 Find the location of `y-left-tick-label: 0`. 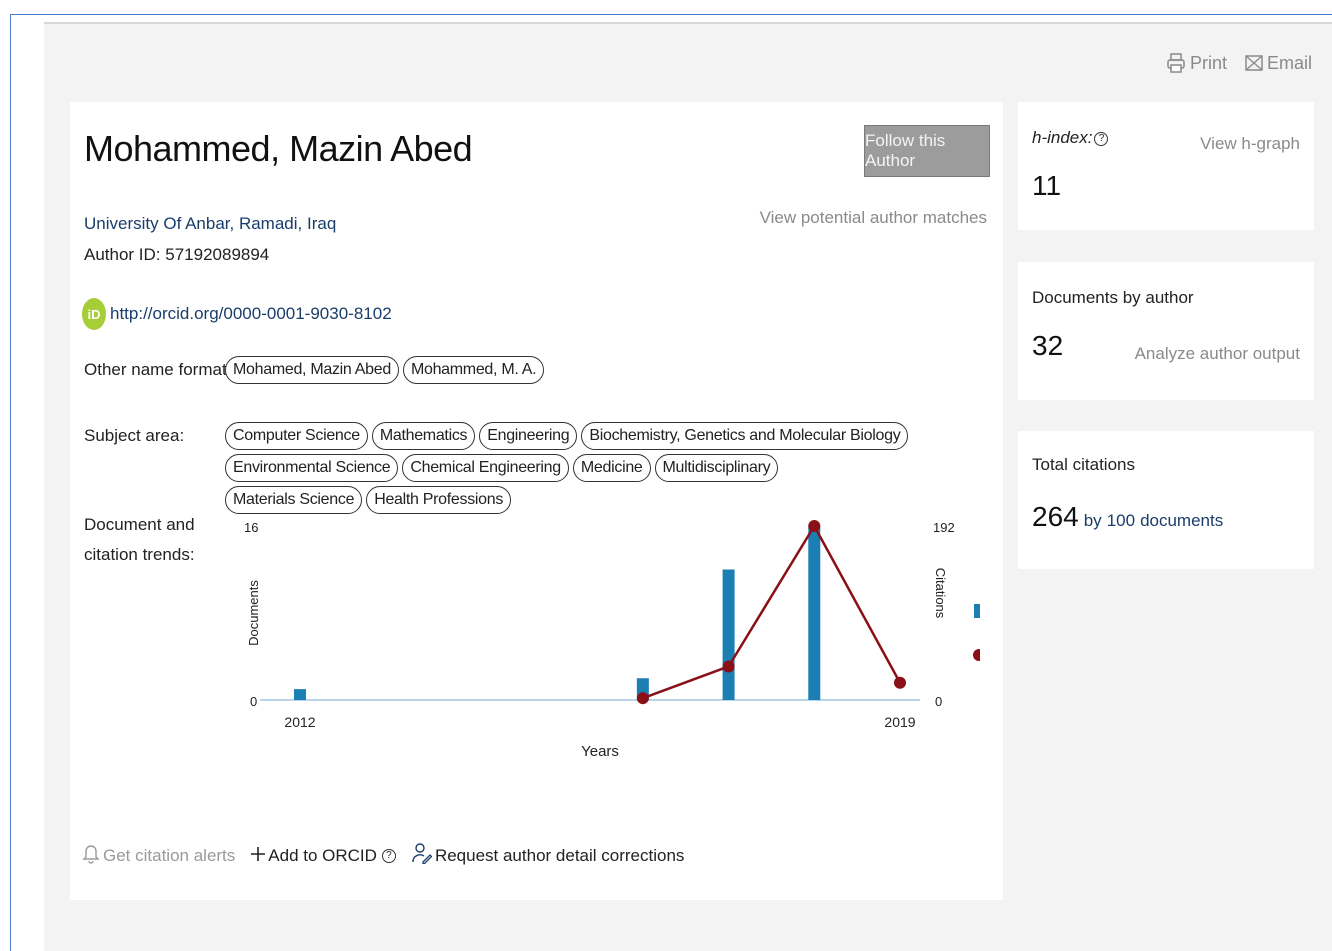

y-left-tick-label: 0 is located at coordinates (253, 701).